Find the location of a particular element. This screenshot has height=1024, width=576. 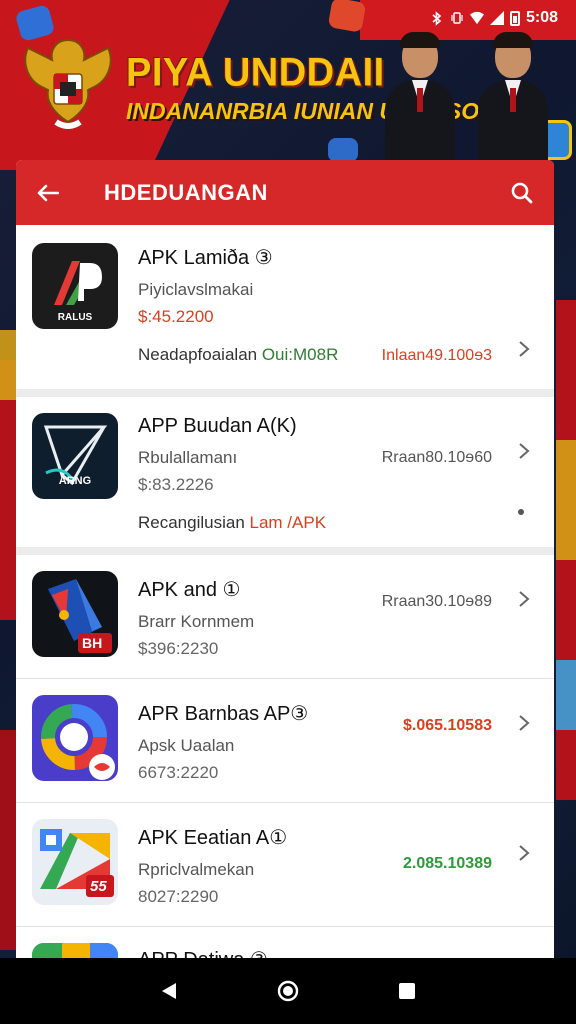

app-icon: BH is located at coordinates (75, 614).